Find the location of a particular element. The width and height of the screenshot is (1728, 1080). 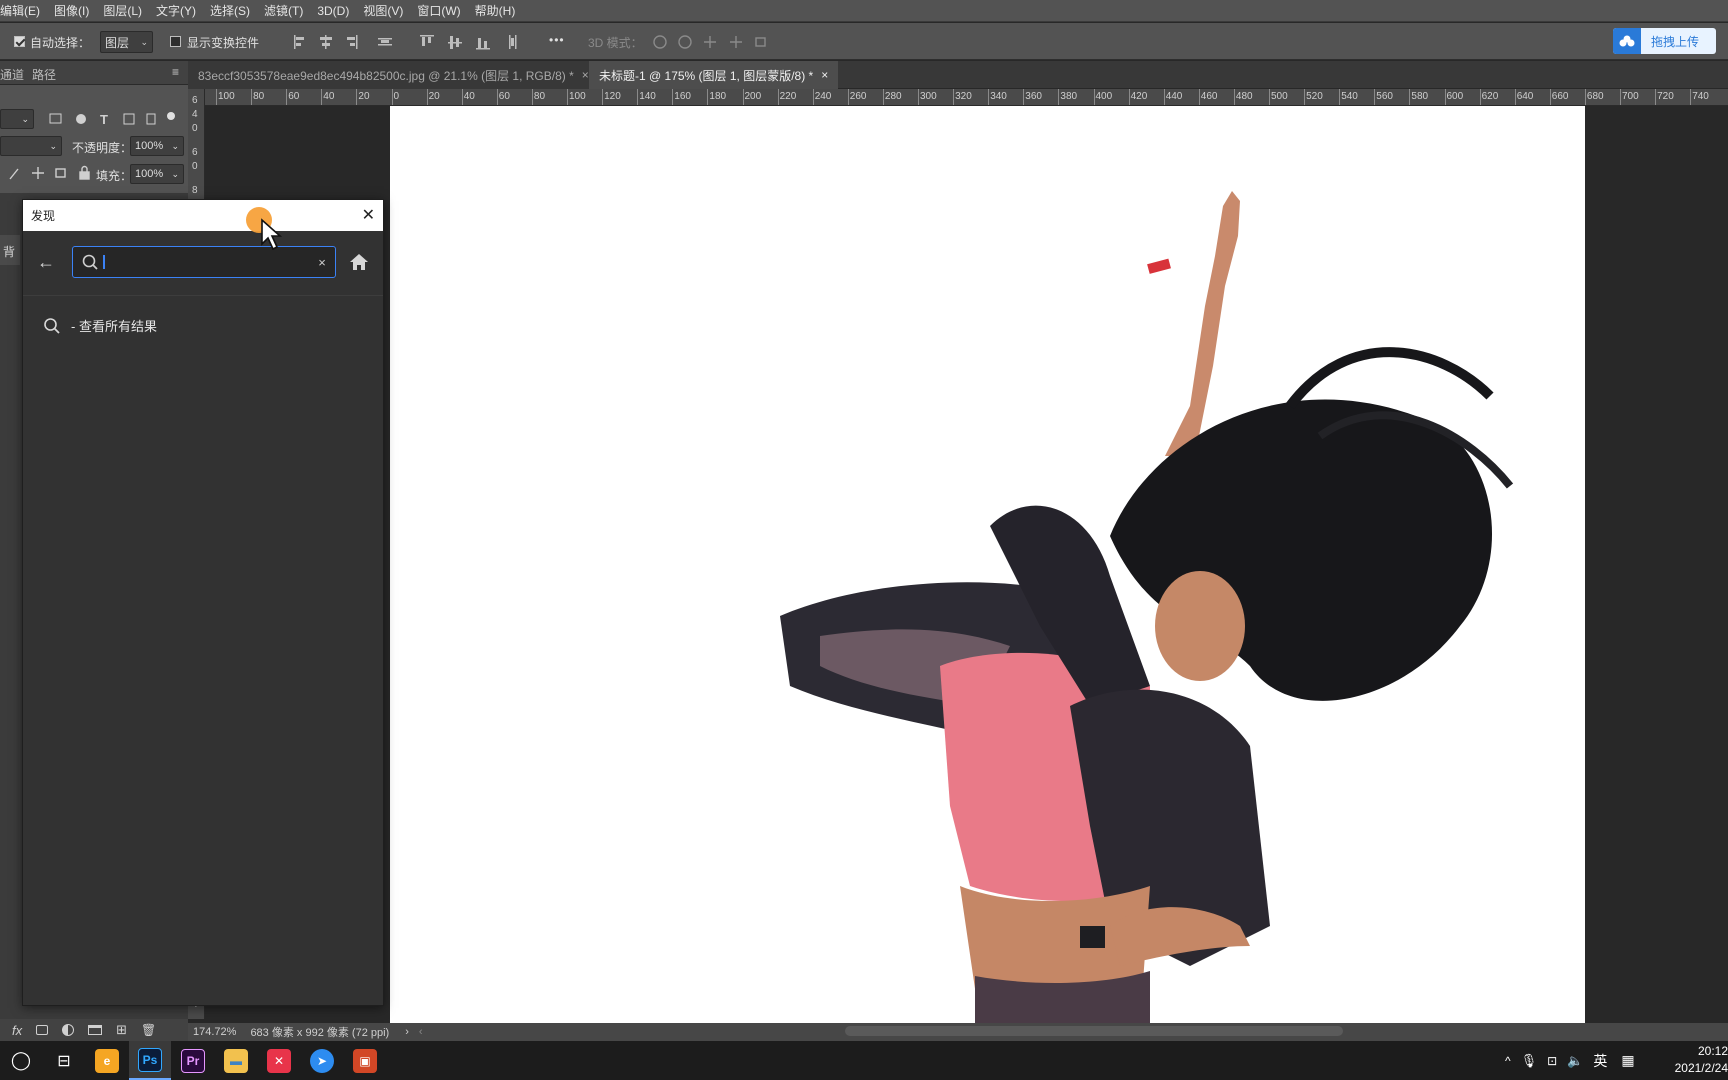

menu-view: 视图(V) is located at coordinates (383, 11).